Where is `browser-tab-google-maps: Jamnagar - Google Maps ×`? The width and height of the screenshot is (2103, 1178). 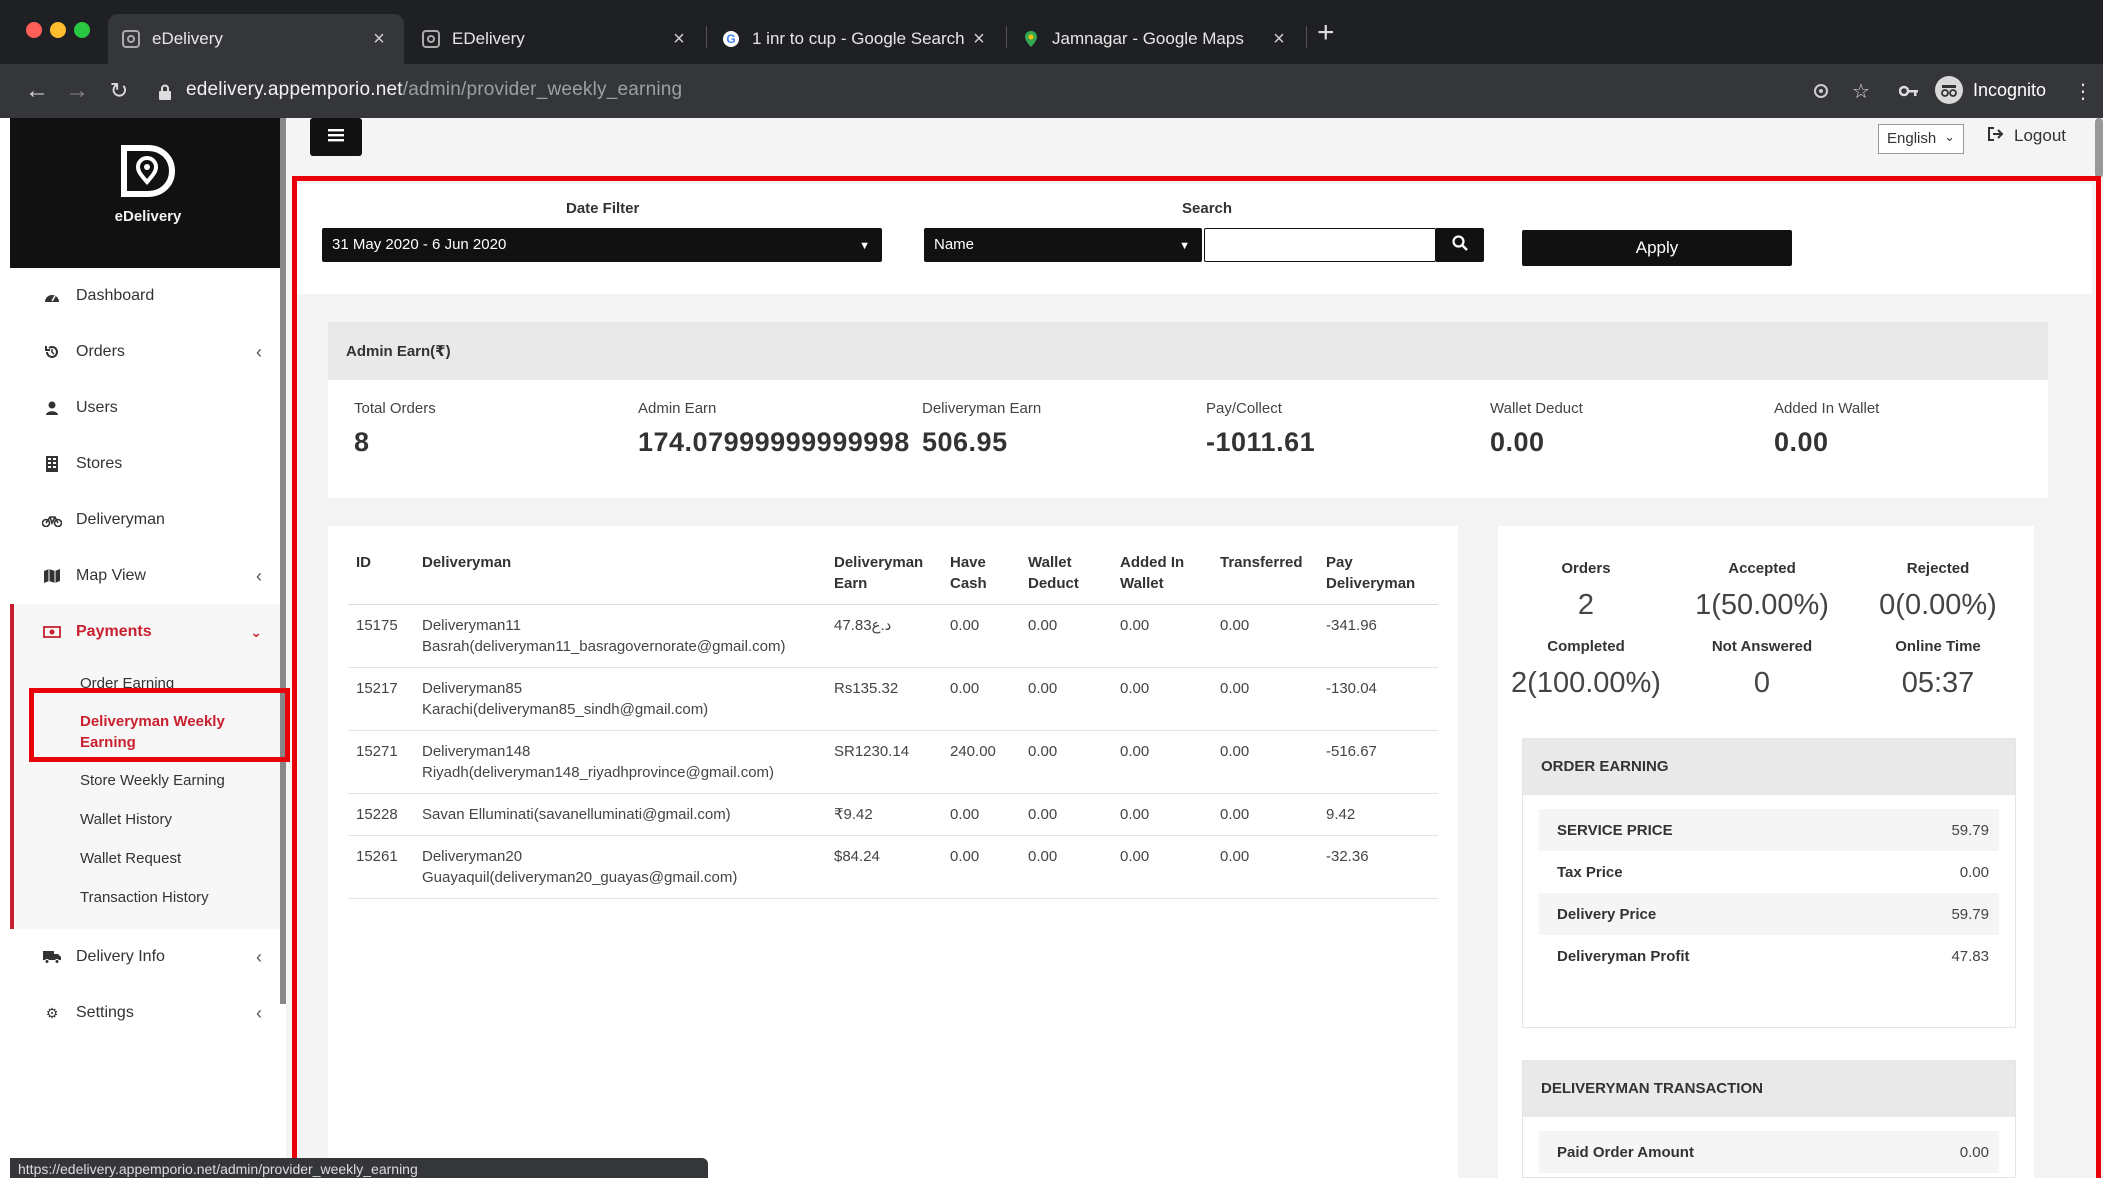 browser-tab-google-maps: Jamnagar - Google Maps × is located at coordinates (1156, 39).